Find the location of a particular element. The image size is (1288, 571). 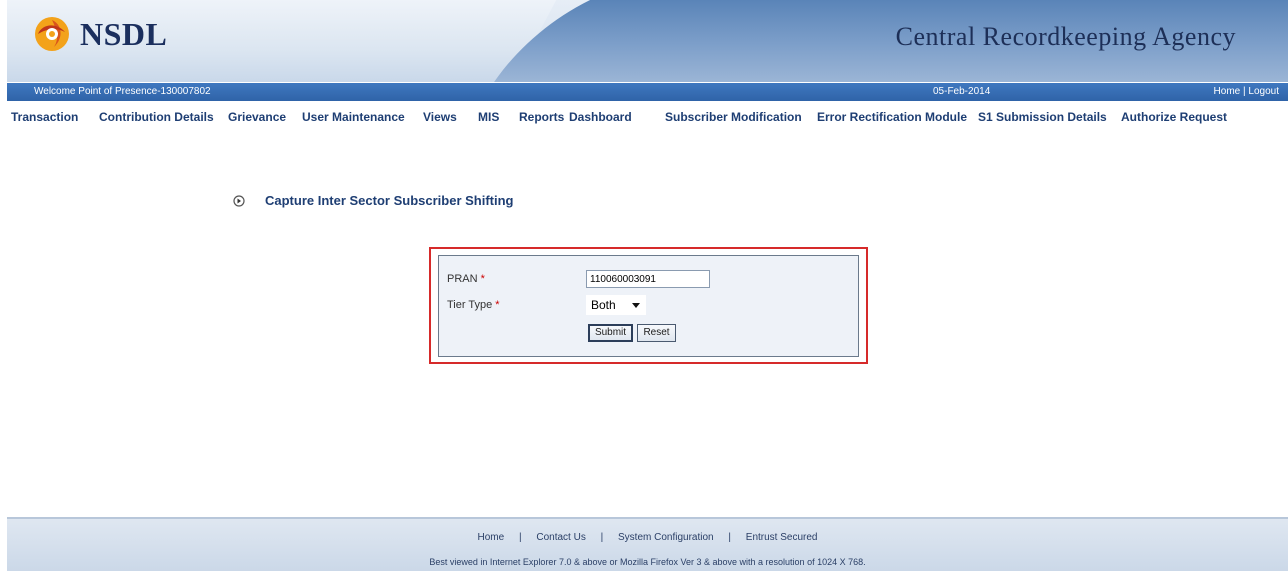

tier-type-select: Both is located at coordinates (616, 305).